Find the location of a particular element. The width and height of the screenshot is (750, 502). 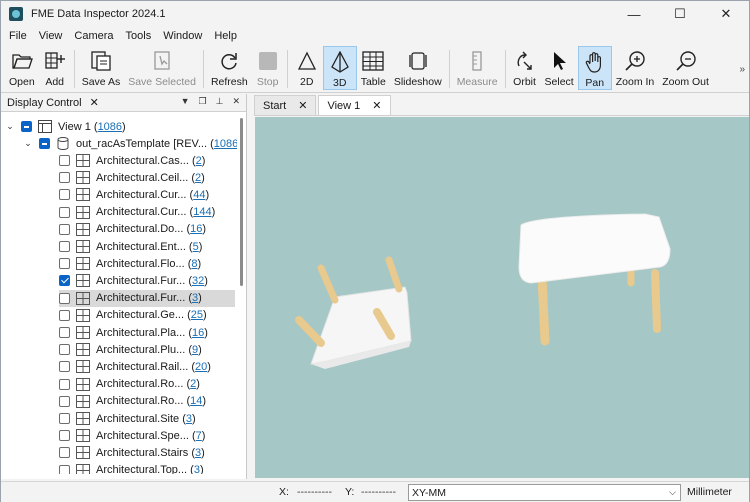

feature-type-row: Architectural.Site (3) is located at coordinates (127, 418).